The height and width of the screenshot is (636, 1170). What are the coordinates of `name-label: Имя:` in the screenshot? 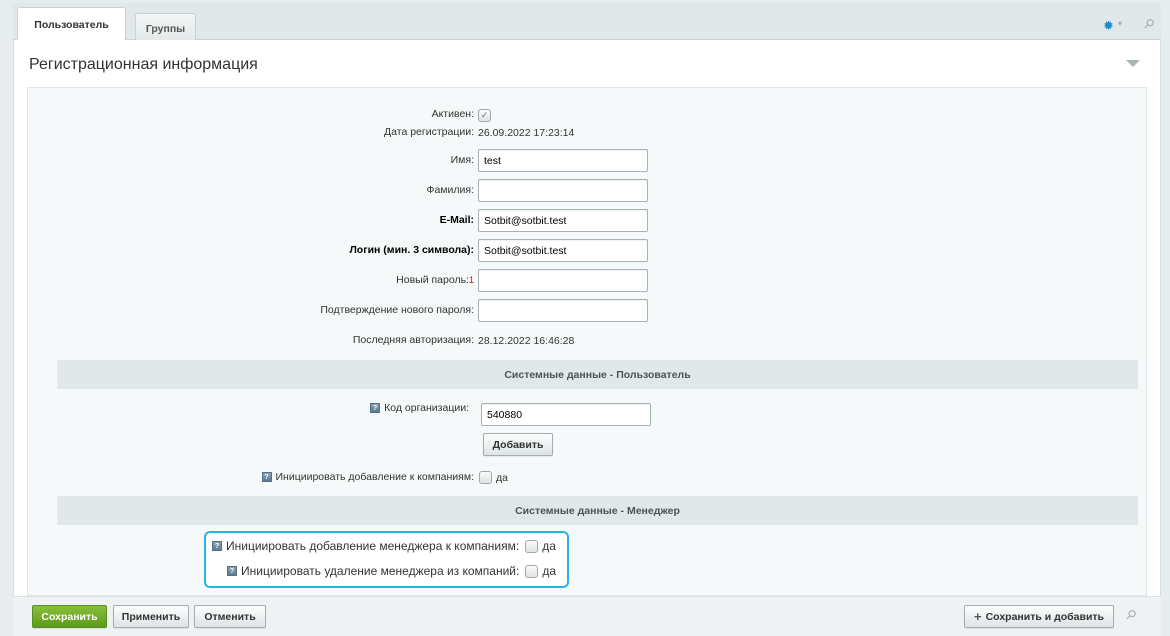 It's located at (462, 160).